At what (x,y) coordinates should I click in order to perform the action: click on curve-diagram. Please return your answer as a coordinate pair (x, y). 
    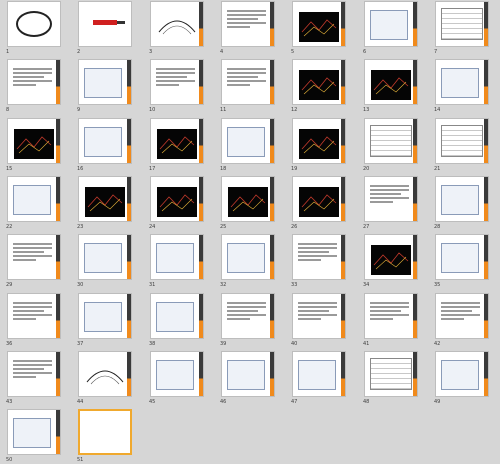
    Looking at the image, I should click on (177, 27).